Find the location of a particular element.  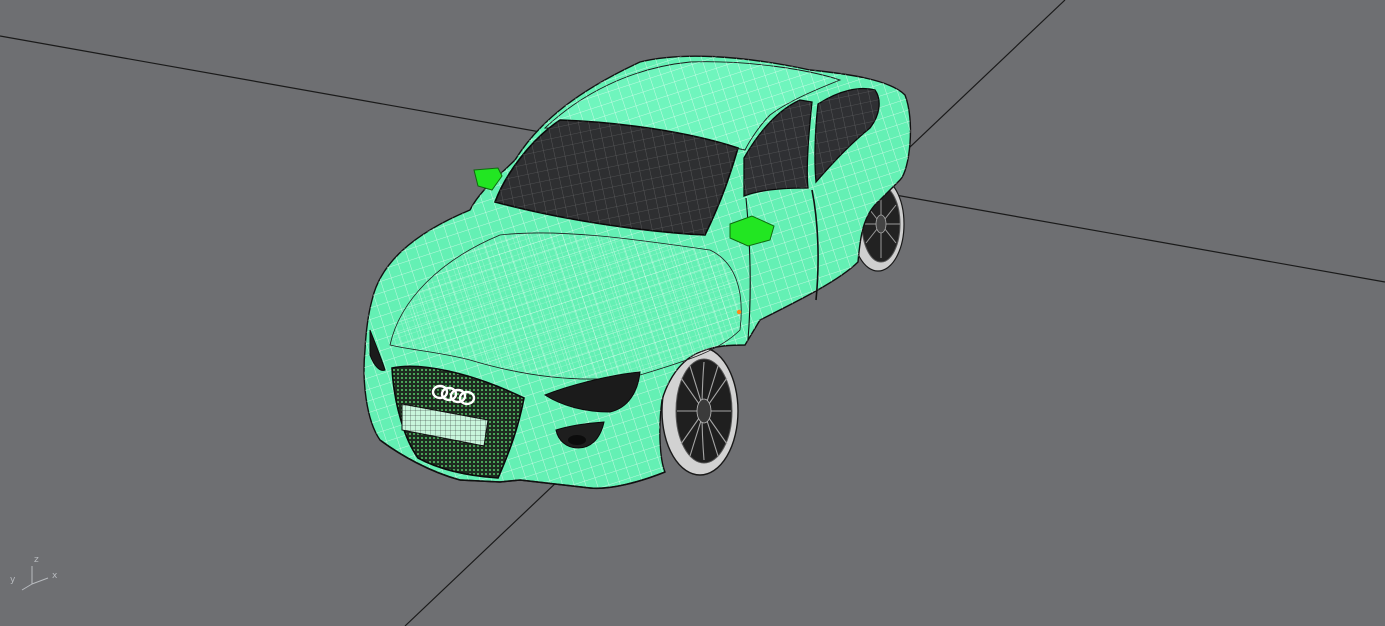

axis-label-z: z is located at coordinates (36, 560).